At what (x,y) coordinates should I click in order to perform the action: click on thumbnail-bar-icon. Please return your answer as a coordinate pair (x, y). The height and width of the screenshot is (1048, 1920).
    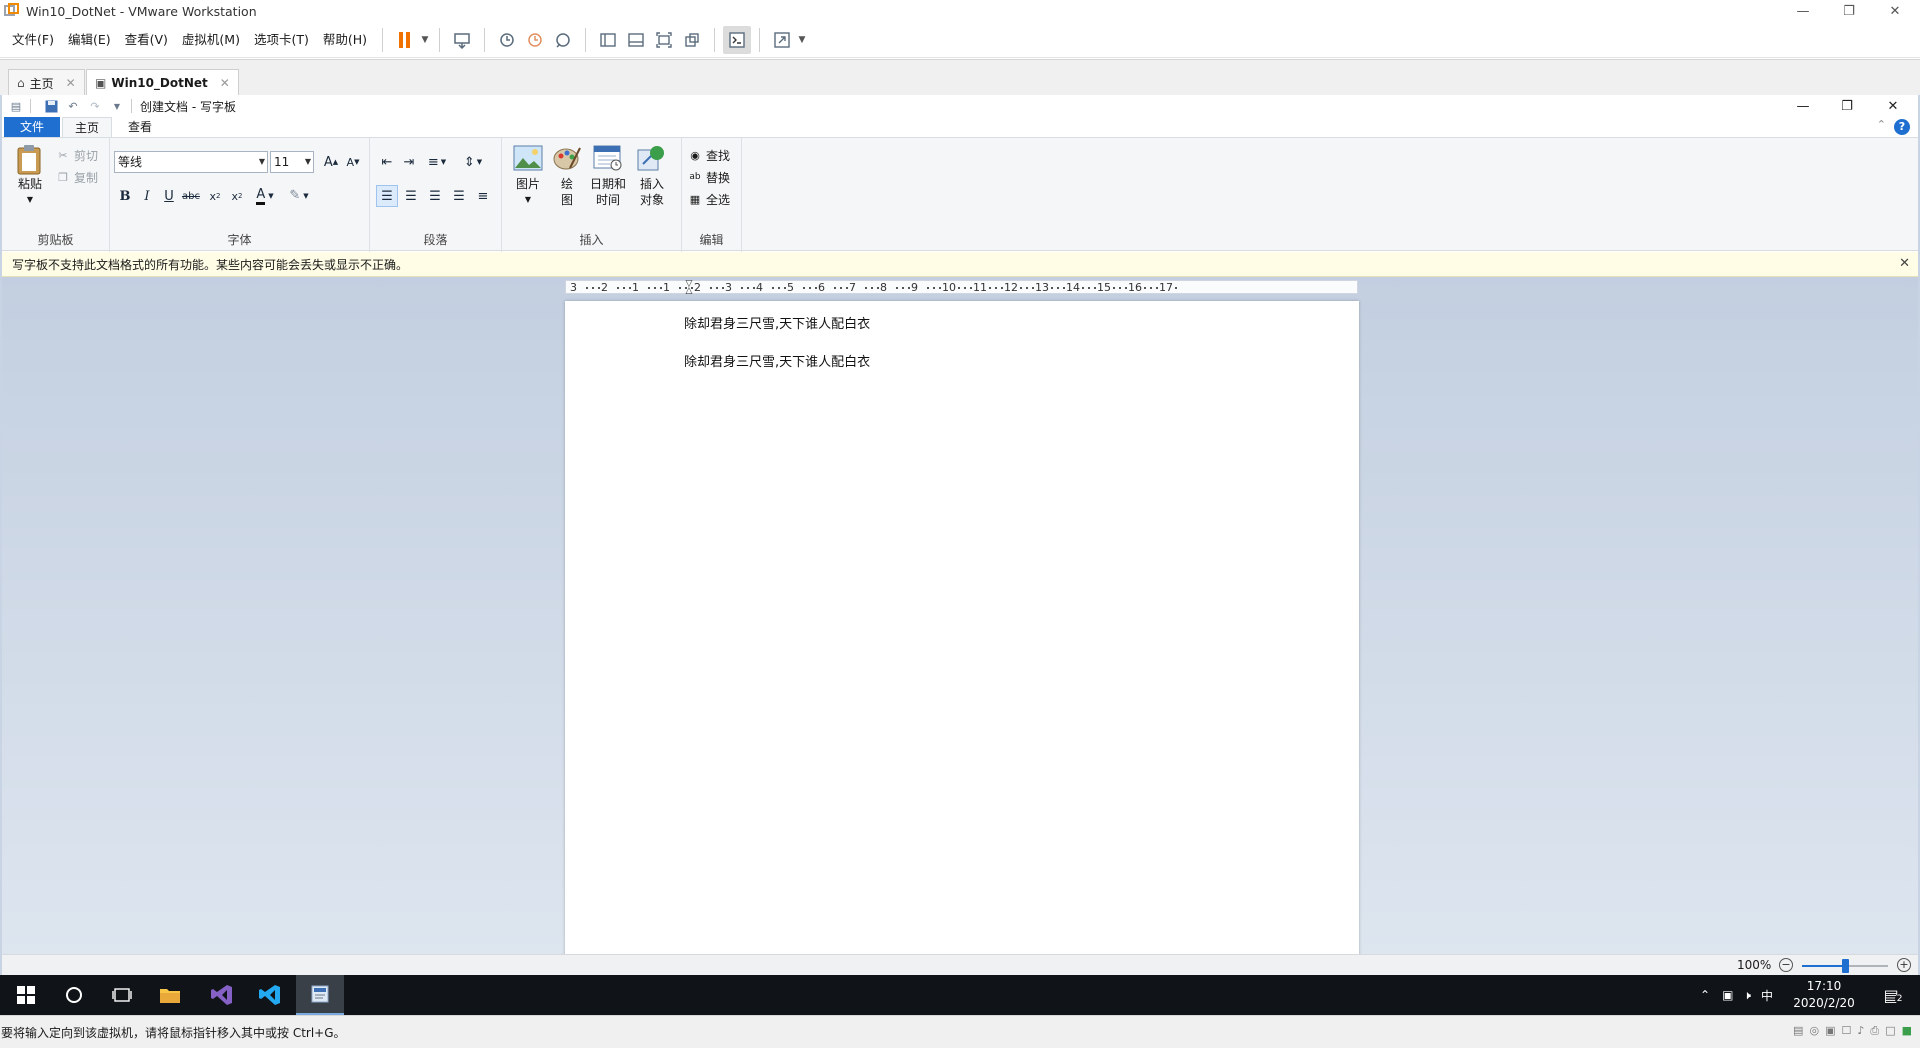
    Looking at the image, I should click on (636, 40).